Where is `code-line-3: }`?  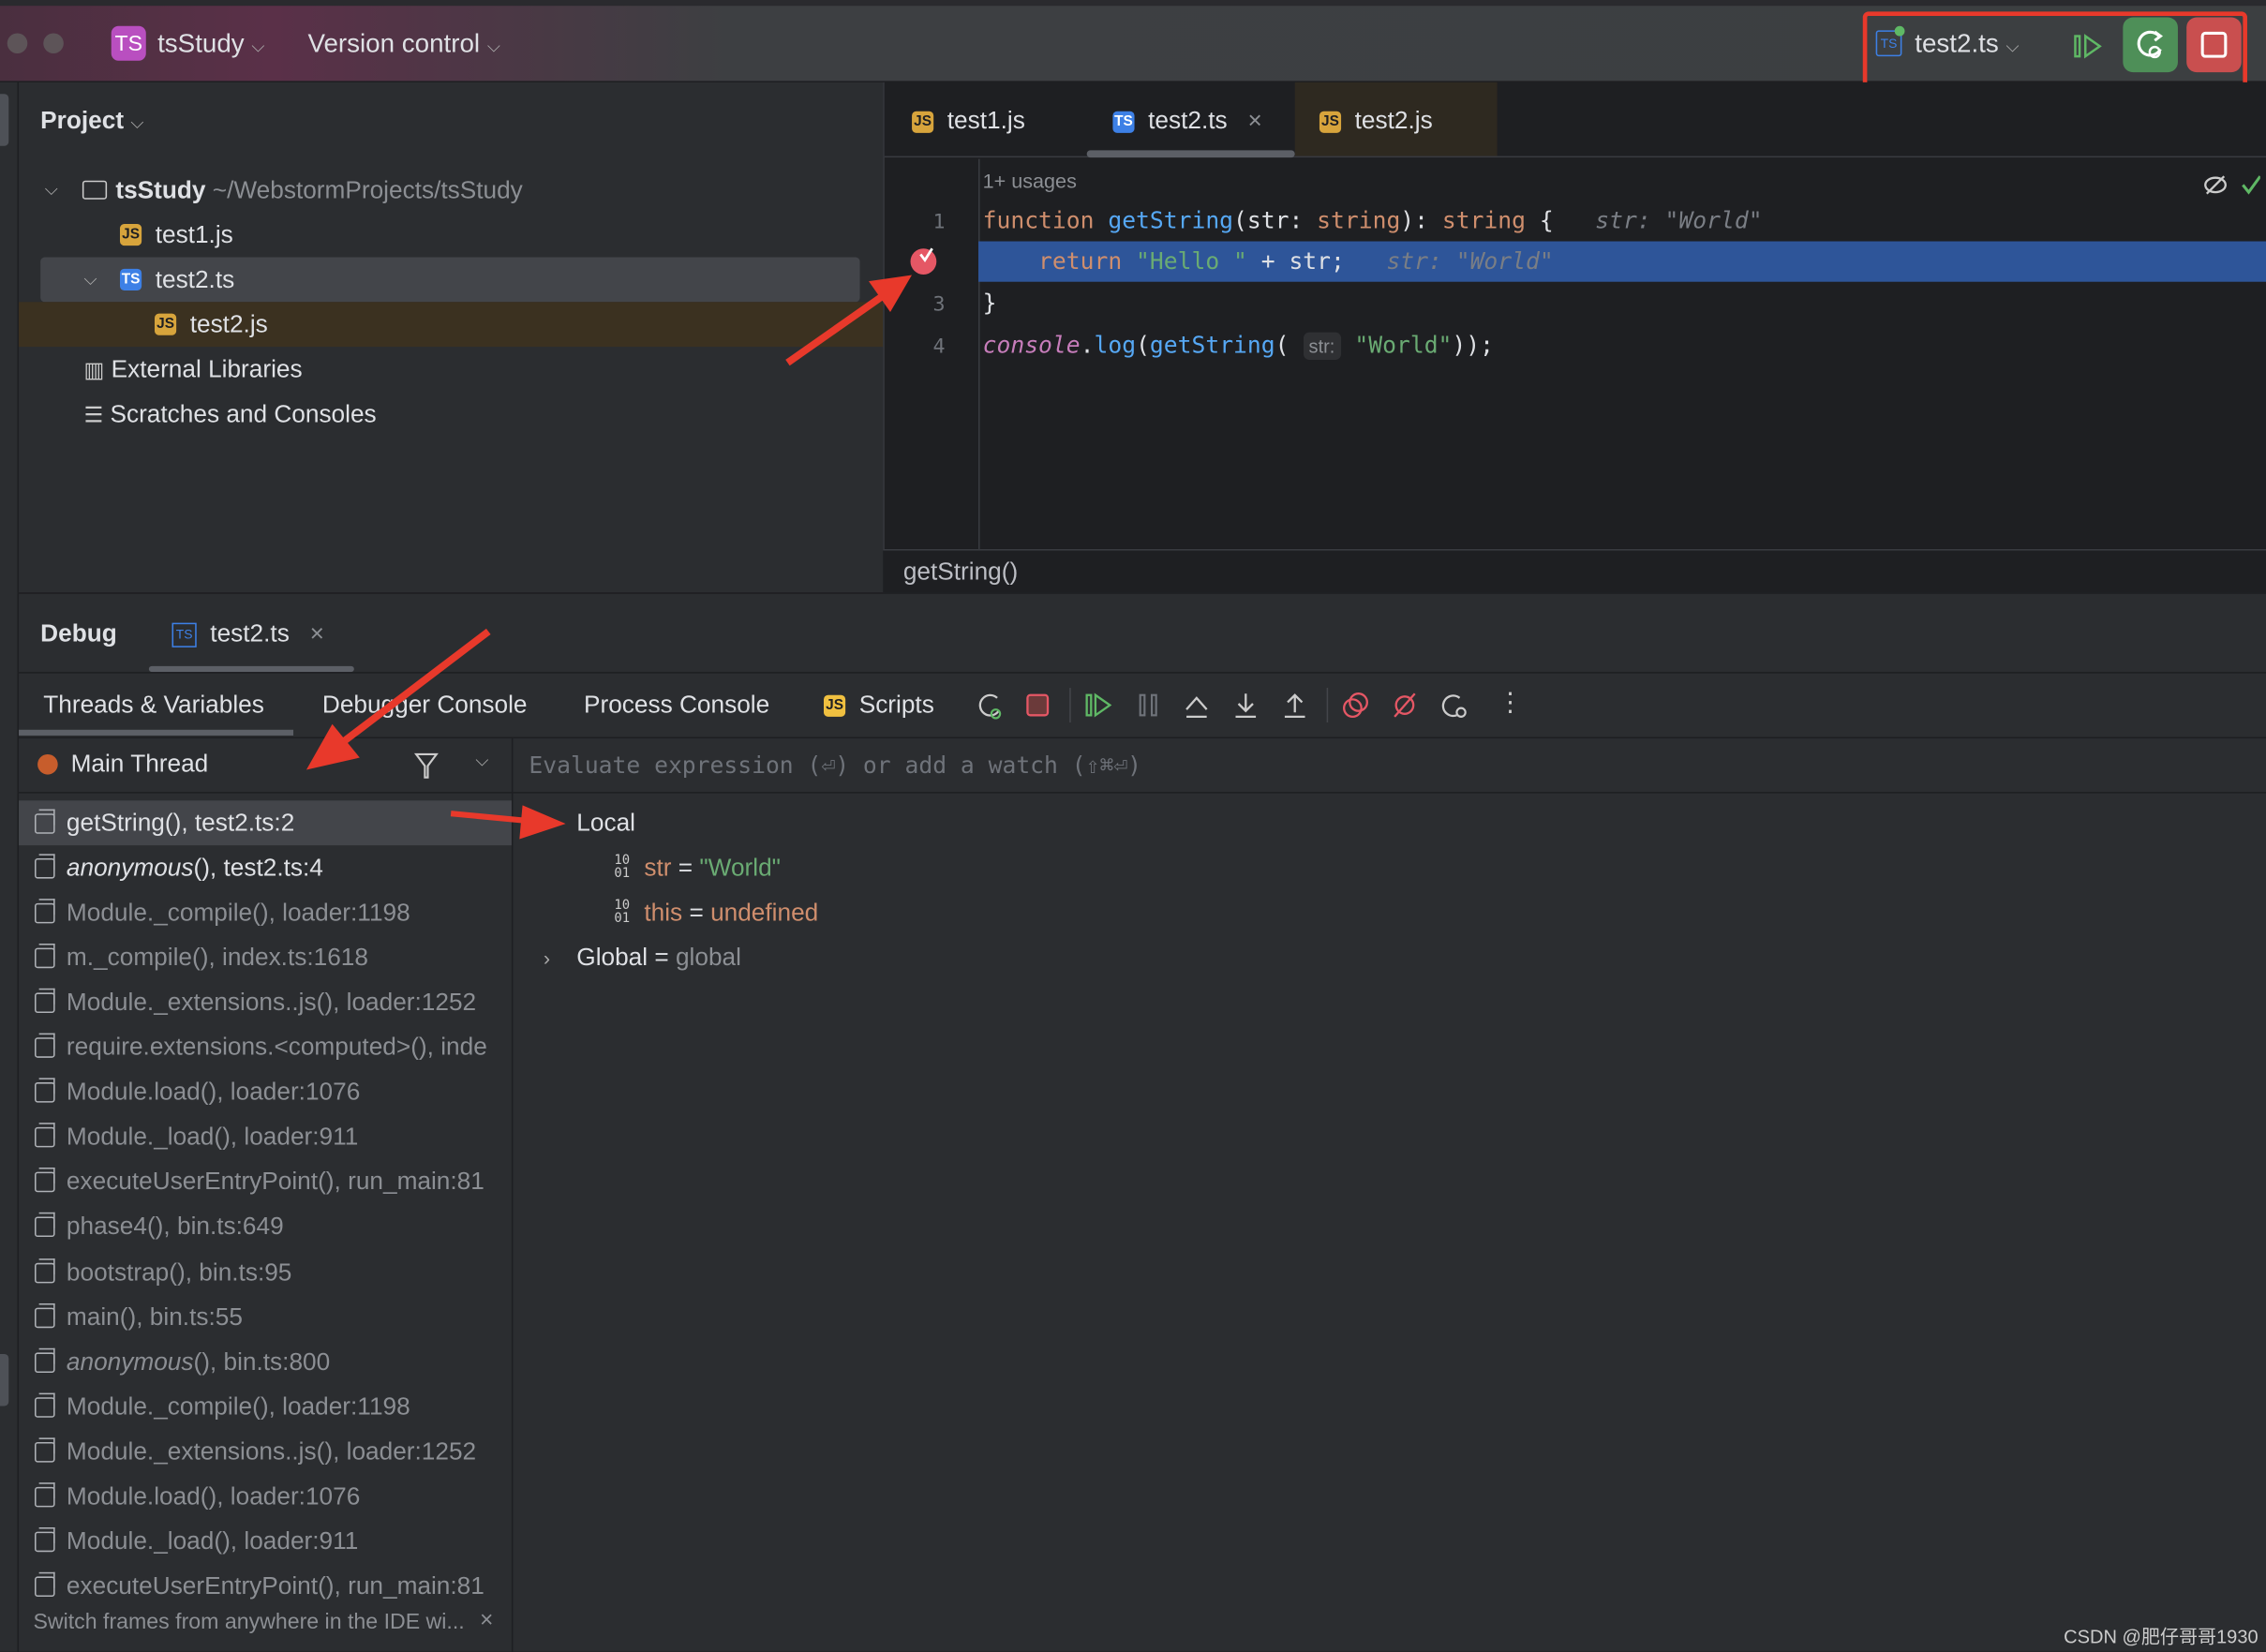
code-line-3: } is located at coordinates (990, 303).